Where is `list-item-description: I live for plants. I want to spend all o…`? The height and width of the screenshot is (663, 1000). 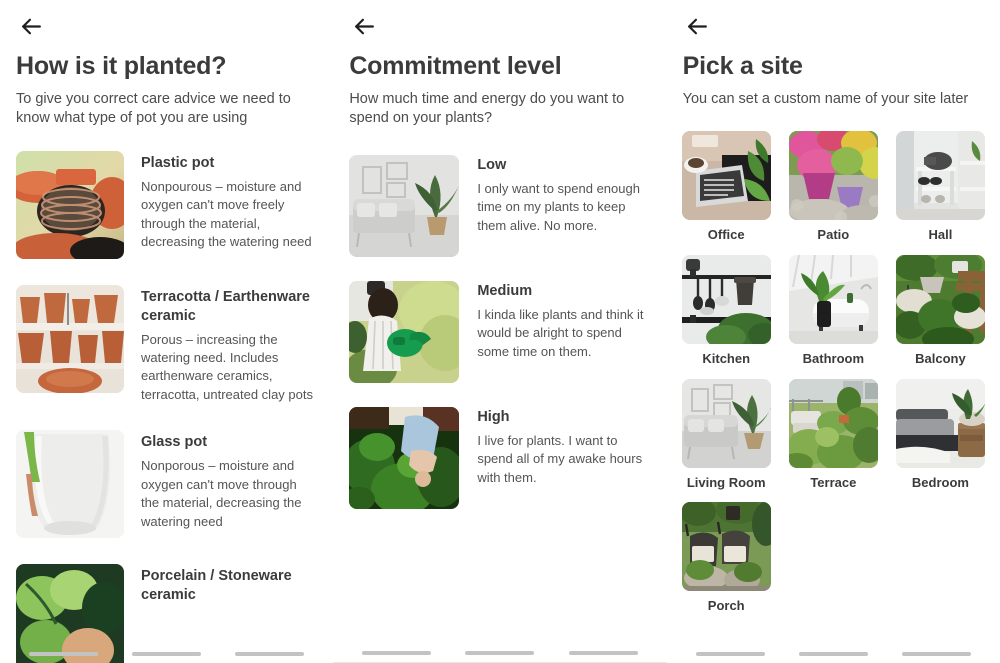 list-item-description: I live for plants. I want to spend all o… is located at coordinates (560, 458).